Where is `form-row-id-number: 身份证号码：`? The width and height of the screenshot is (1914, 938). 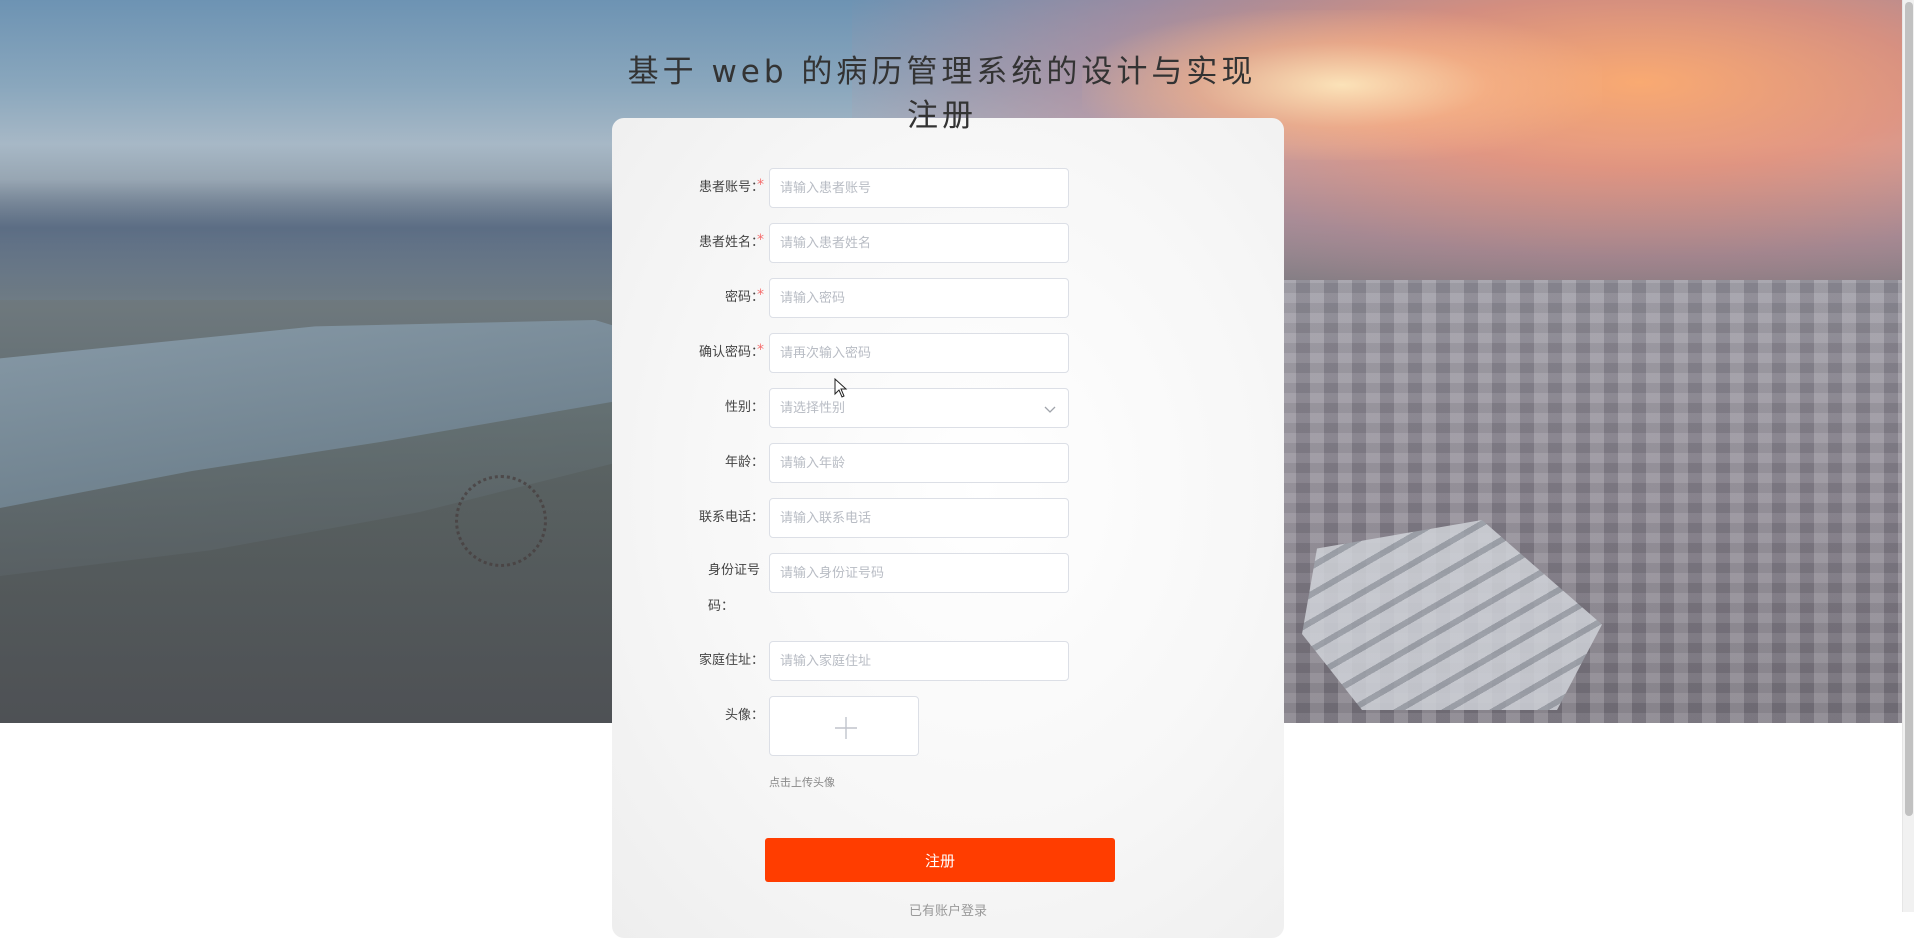
form-row-id-number: 身份证号码： is located at coordinates (948, 588).